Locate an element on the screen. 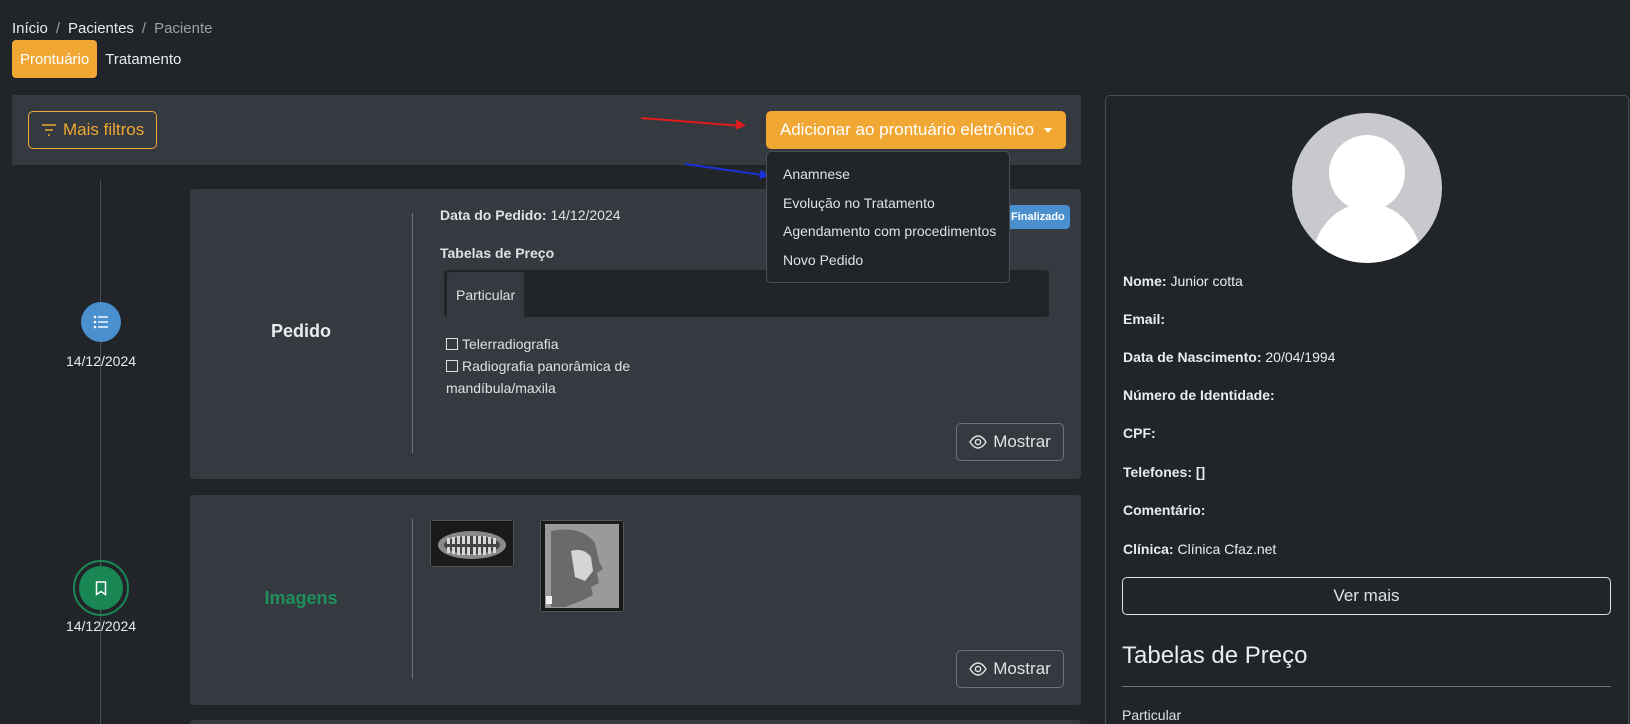 This screenshot has height=724, width=1630. cephalometric-xray-thumbnail is located at coordinates (582, 566).